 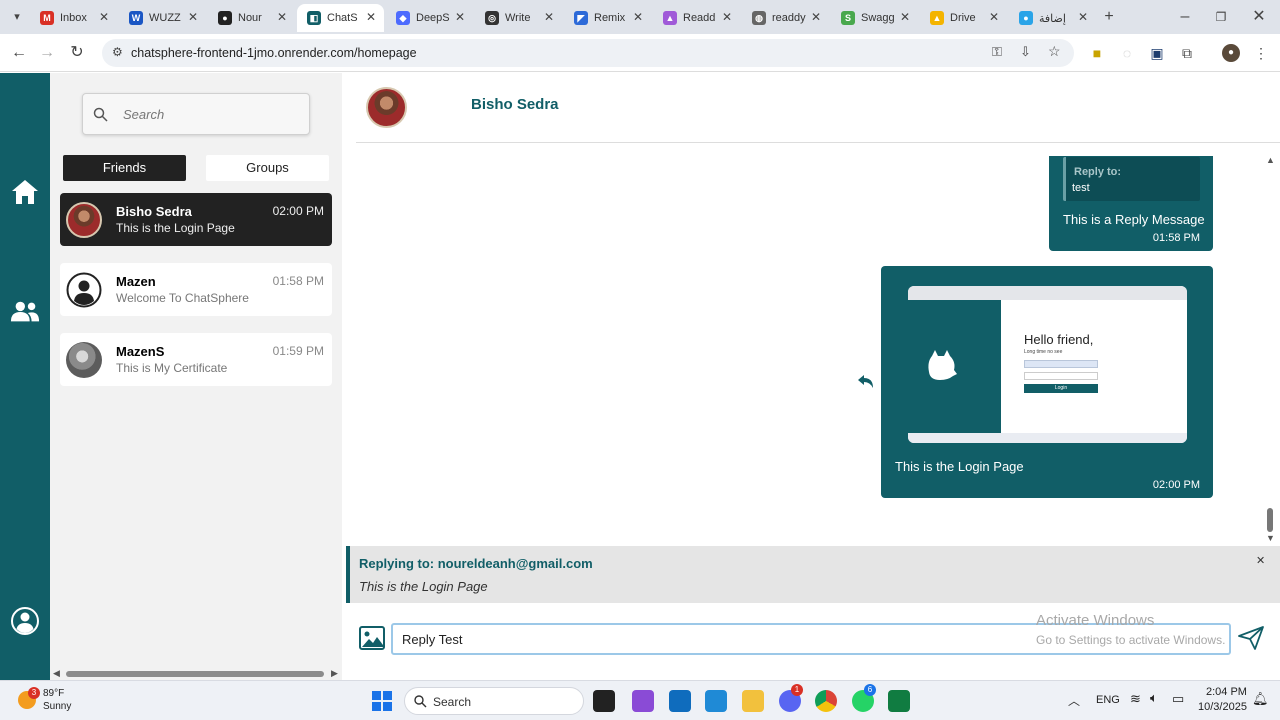 What do you see at coordinates (1261, 53) in the screenshot?
I see `browser-menu-icon: ⋮` at bounding box center [1261, 53].